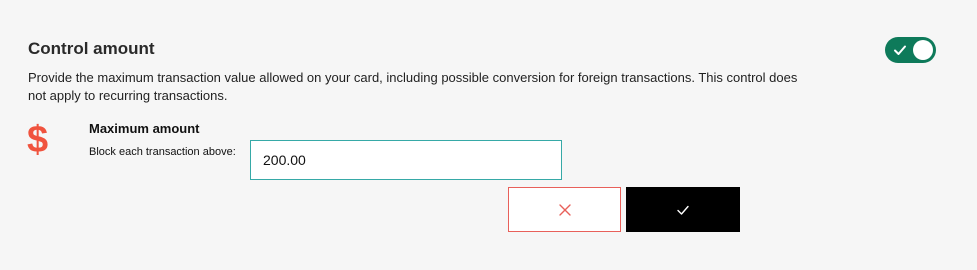  What do you see at coordinates (38, 140) in the screenshot?
I see `dollar-icon: $` at bounding box center [38, 140].